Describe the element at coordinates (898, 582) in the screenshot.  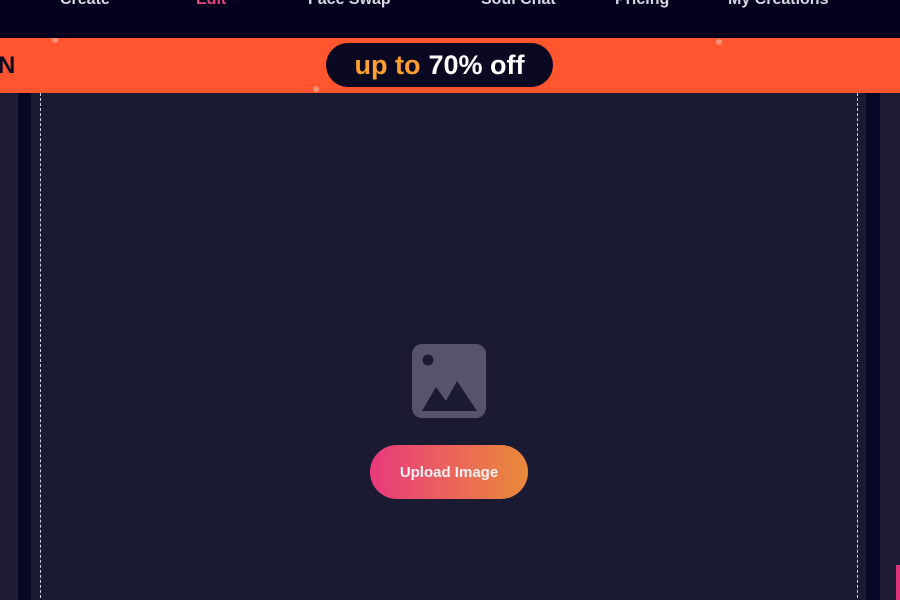
I see `right-accent-bar` at that location.